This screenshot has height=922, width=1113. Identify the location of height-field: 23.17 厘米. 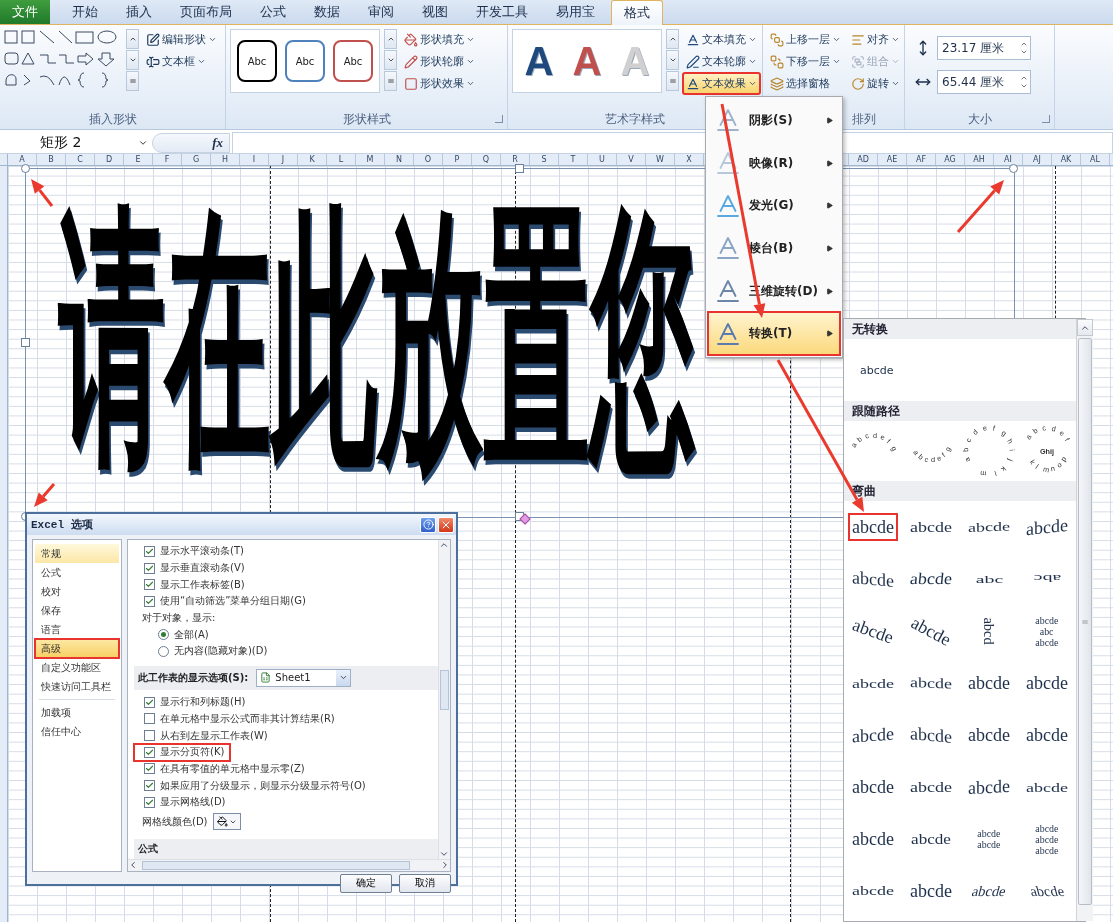
(984, 48).